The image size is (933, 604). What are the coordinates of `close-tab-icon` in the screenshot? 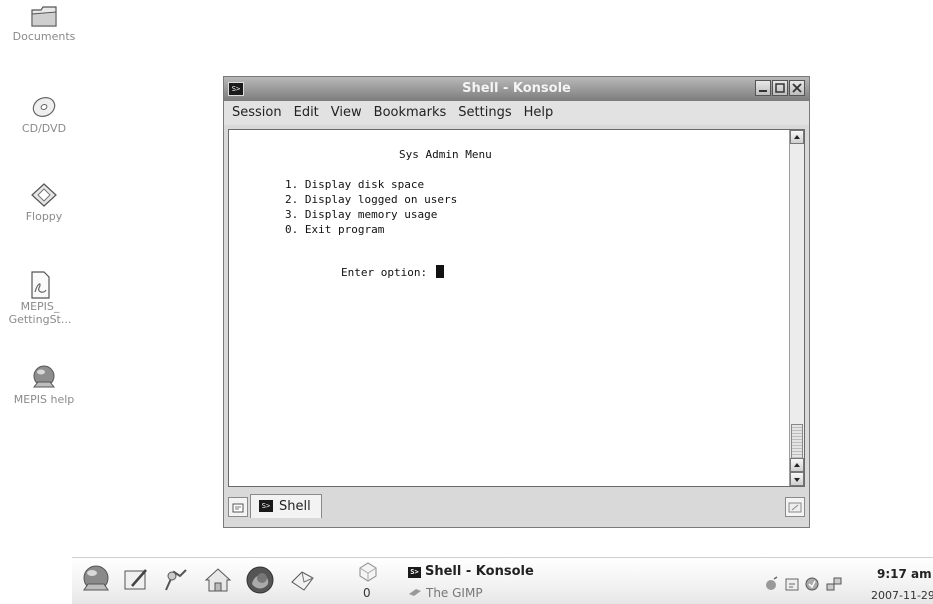 It's located at (795, 507).